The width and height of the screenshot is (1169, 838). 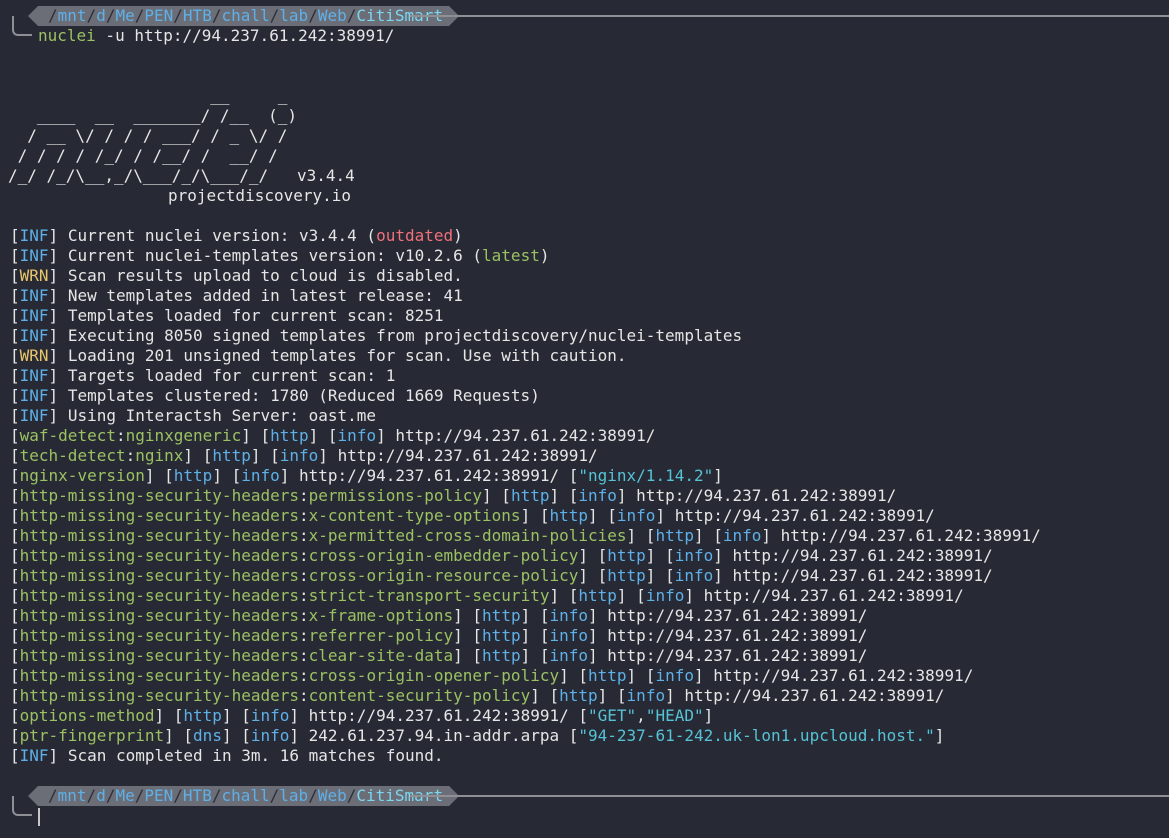 I want to click on matcher-name: content-security-policy, so click(x=419, y=695).